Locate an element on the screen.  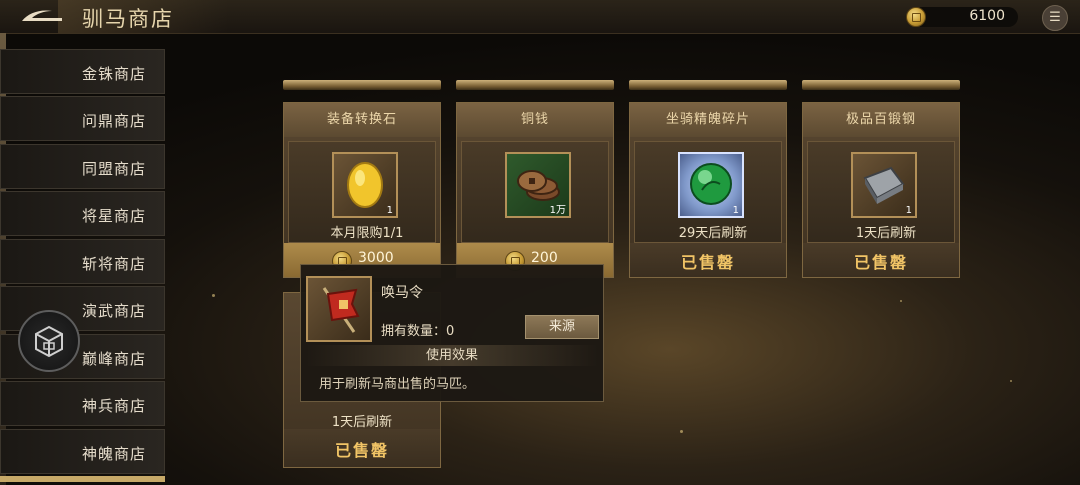
source-button: 来源 is located at coordinates (562, 327).